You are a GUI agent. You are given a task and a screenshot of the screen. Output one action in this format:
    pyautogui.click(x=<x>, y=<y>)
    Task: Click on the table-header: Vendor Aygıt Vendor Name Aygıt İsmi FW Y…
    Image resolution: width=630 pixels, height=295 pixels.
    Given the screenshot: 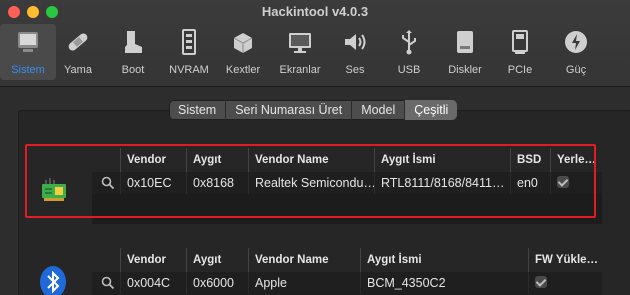 What is the action you would take?
    pyautogui.click(x=347, y=260)
    